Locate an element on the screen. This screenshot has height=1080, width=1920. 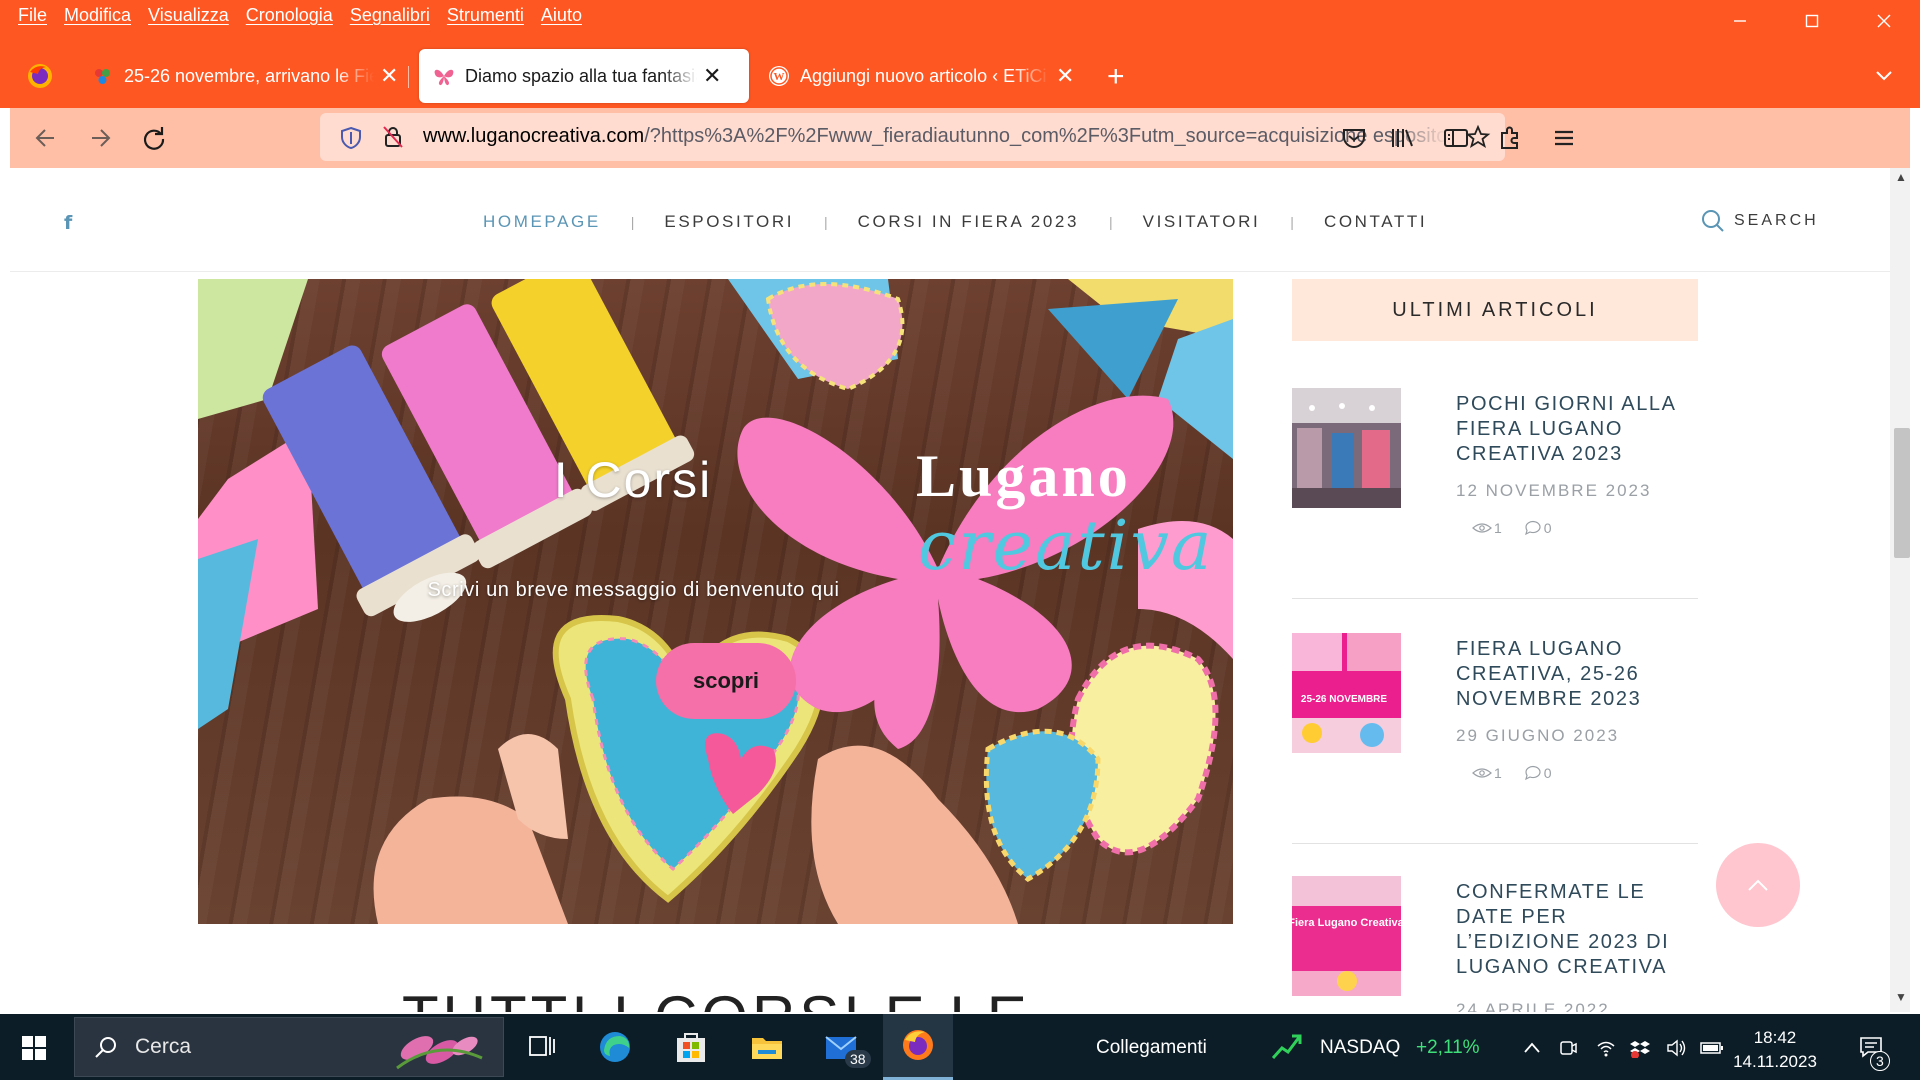
post-date: 29 GIUGNO 2023 is located at coordinates (1538, 735).